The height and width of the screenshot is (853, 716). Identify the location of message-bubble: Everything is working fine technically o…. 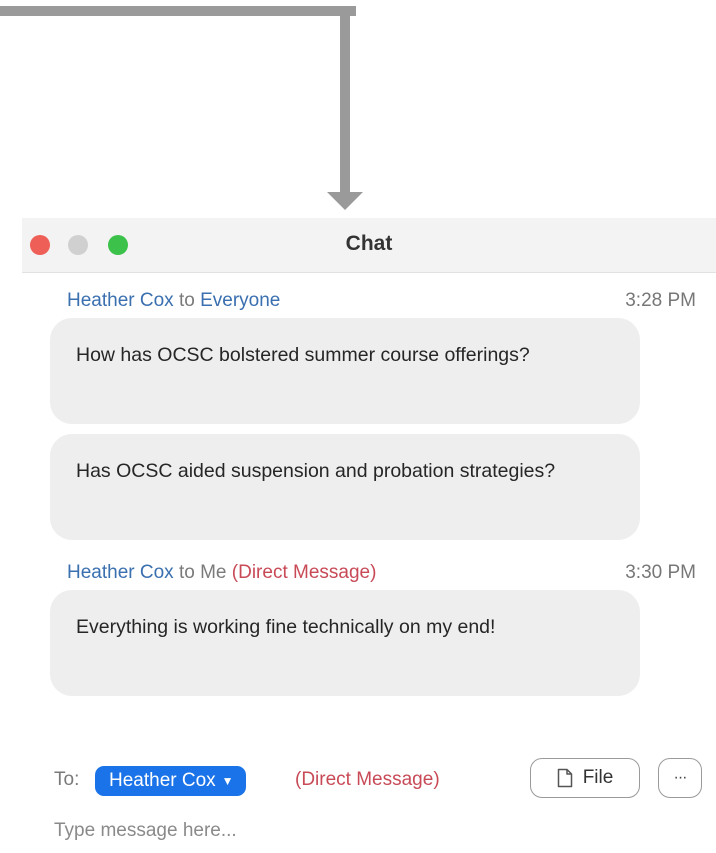
(345, 643).